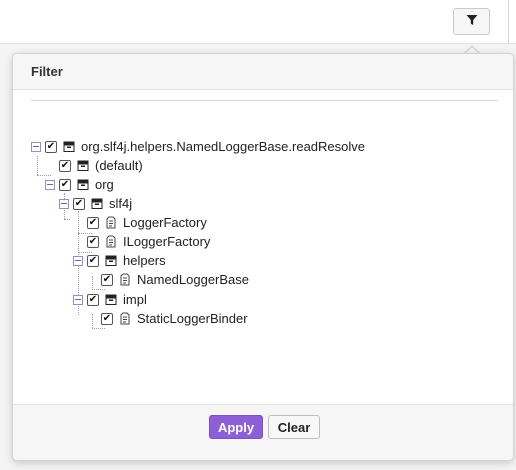 The height and width of the screenshot is (470, 516). I want to click on clear-button: Clear, so click(294, 427).